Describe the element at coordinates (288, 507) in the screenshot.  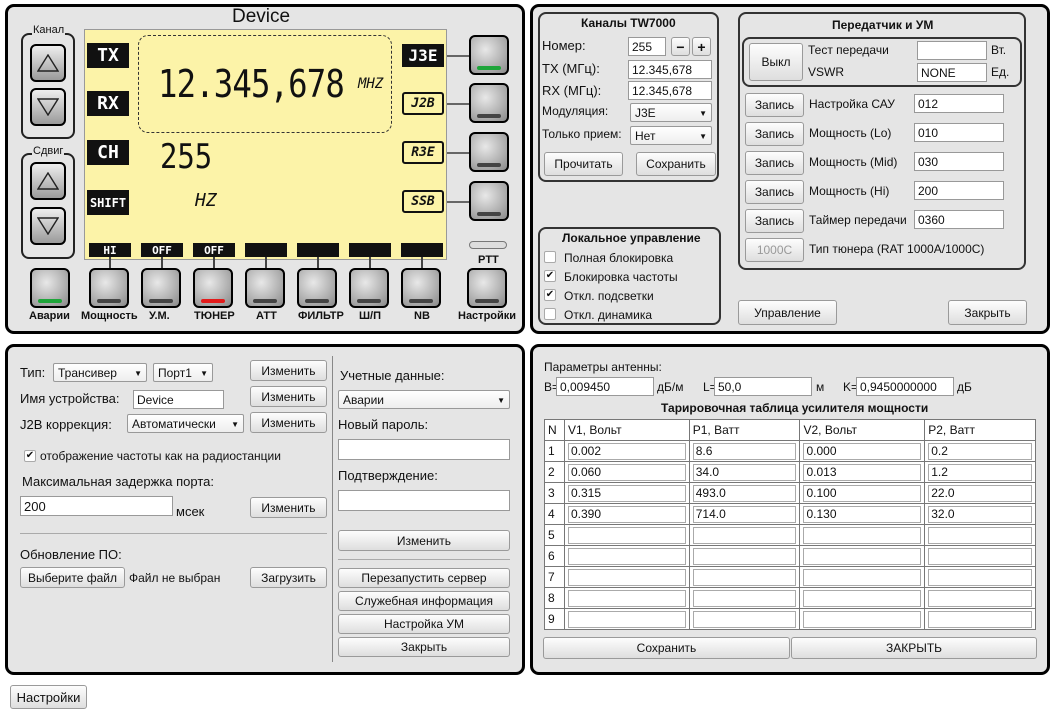
I see `change-delay-button: Изменить` at that location.